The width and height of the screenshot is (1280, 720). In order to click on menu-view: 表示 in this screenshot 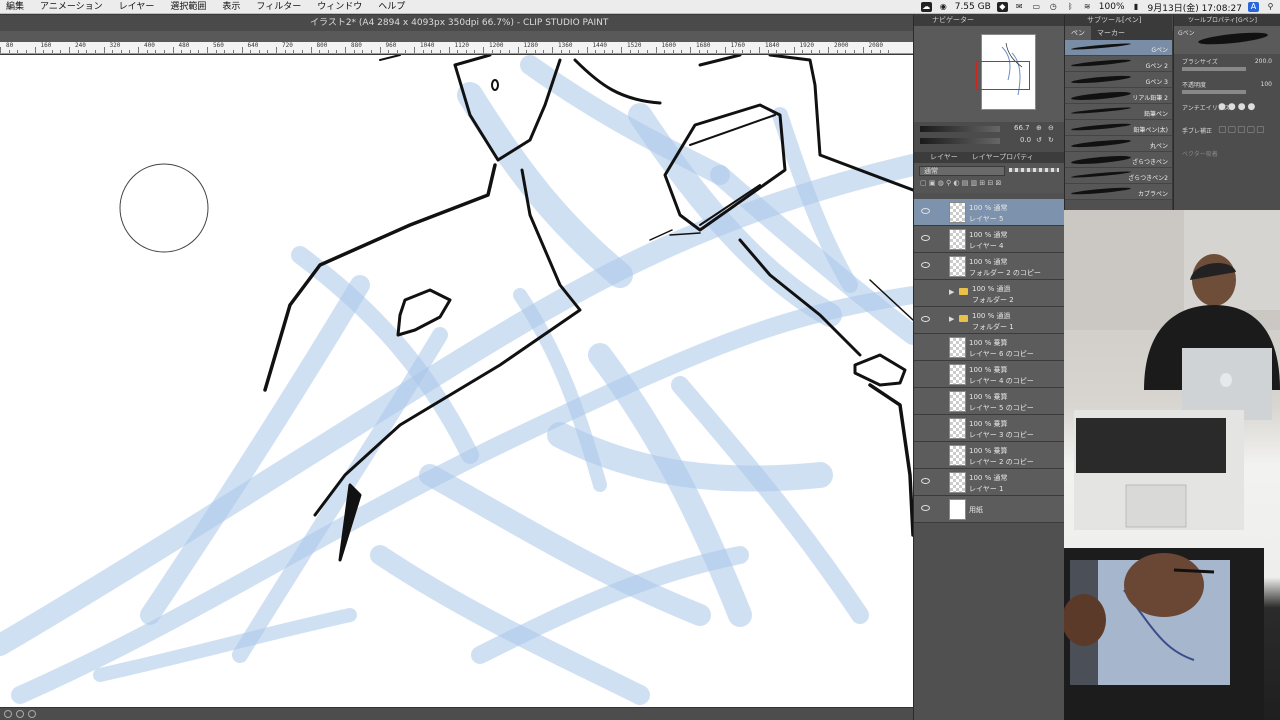, I will do `click(231, 7)`.